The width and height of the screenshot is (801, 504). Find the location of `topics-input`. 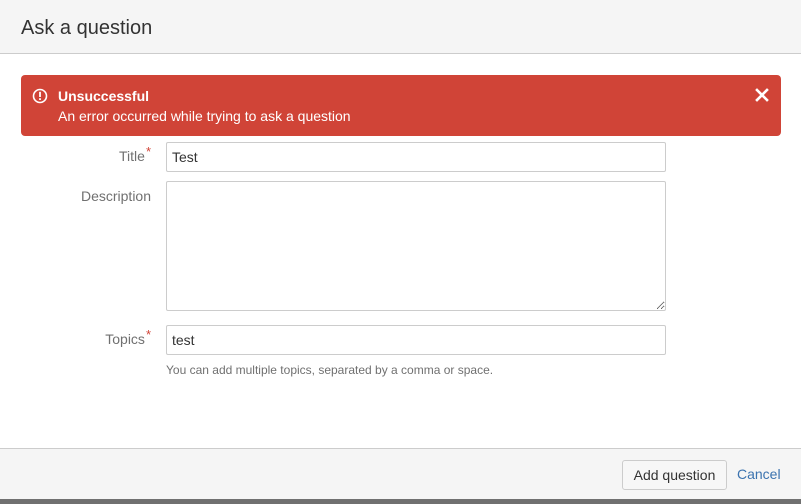

topics-input is located at coordinates (416, 340).